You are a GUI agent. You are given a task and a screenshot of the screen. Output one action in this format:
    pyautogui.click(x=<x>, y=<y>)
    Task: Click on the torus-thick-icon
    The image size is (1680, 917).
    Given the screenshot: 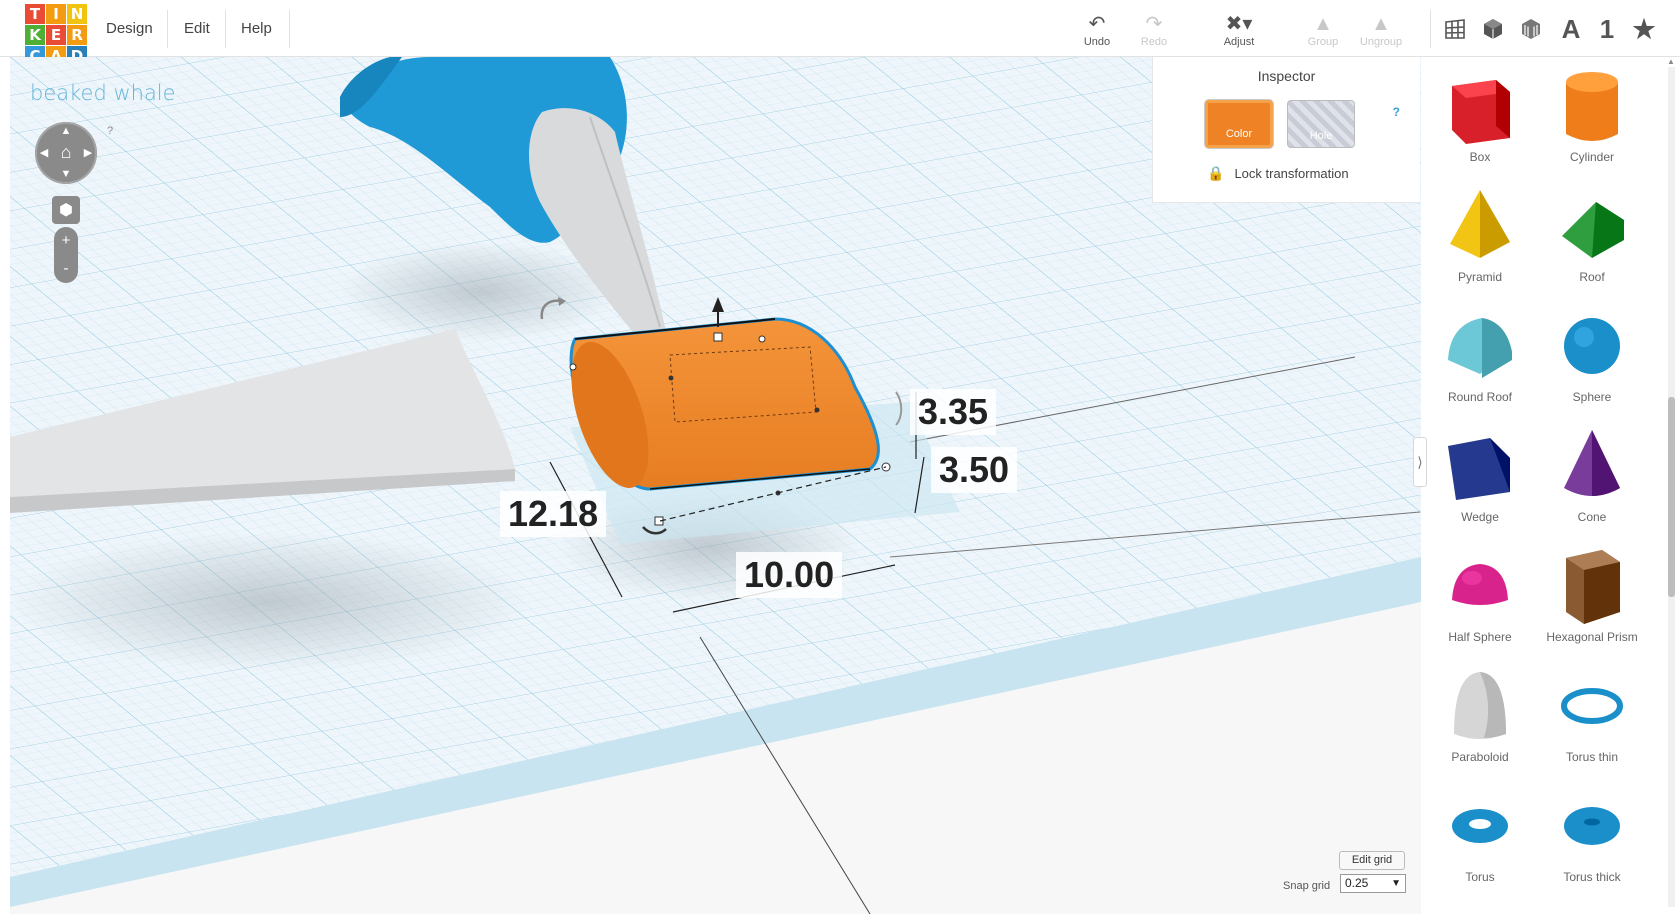 What is the action you would take?
    pyautogui.click(x=1592, y=826)
    